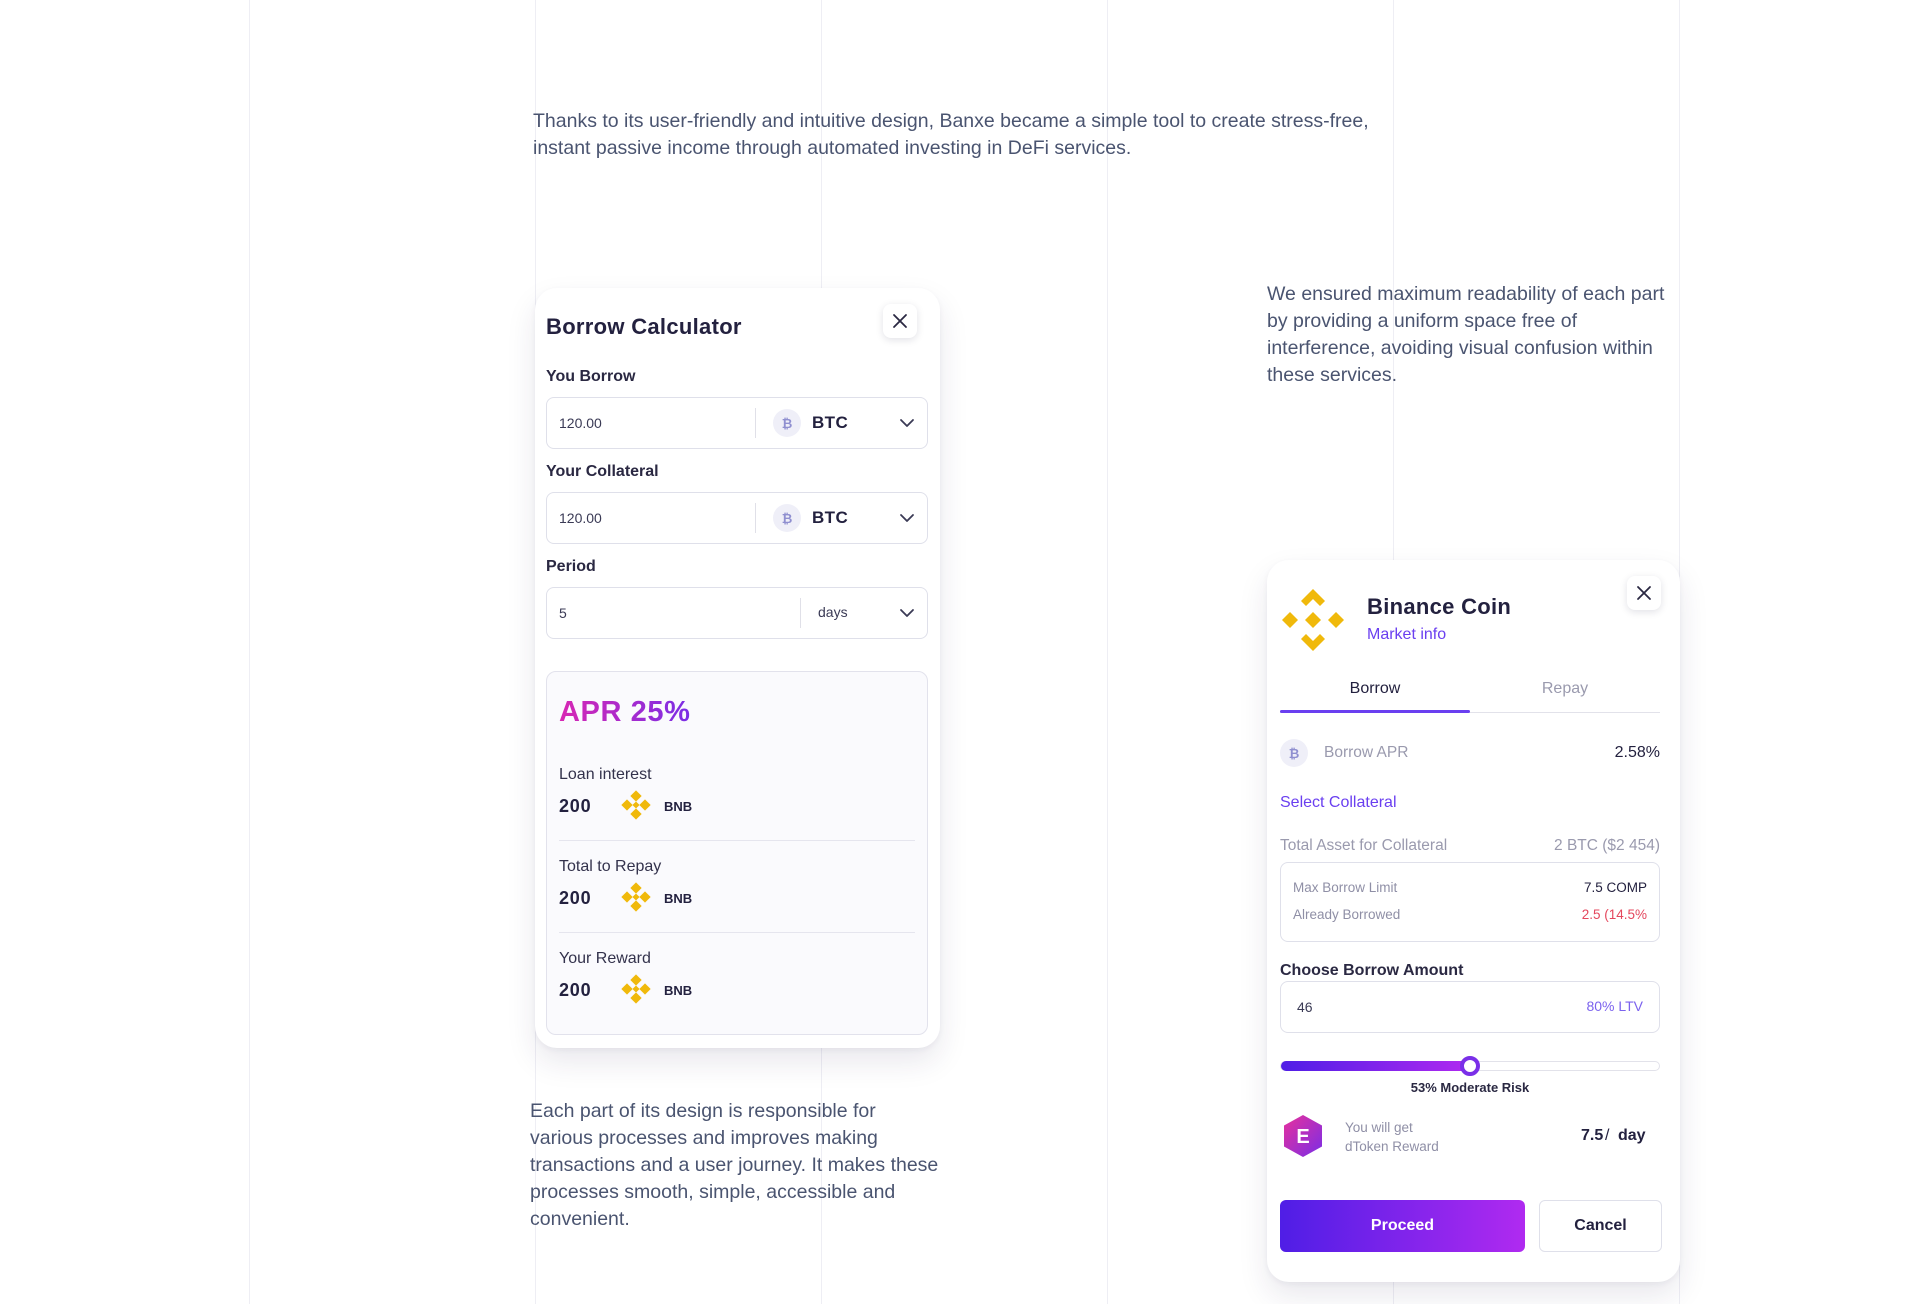 The height and width of the screenshot is (1304, 1920). I want to click on your-collateral-field: 120.00 ₿ BTC, so click(737, 518).